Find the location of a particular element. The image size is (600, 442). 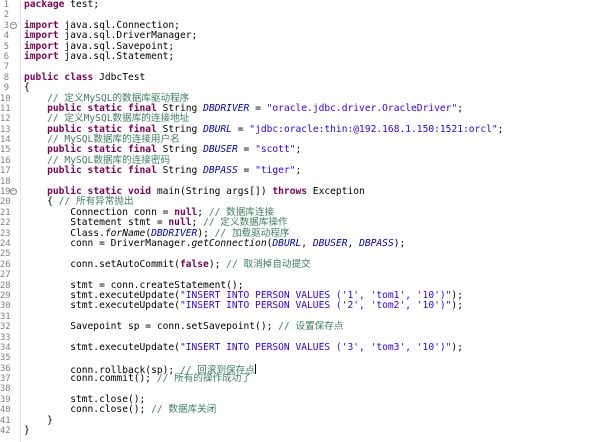

code-token: conn.commit(); is located at coordinates (90, 379).